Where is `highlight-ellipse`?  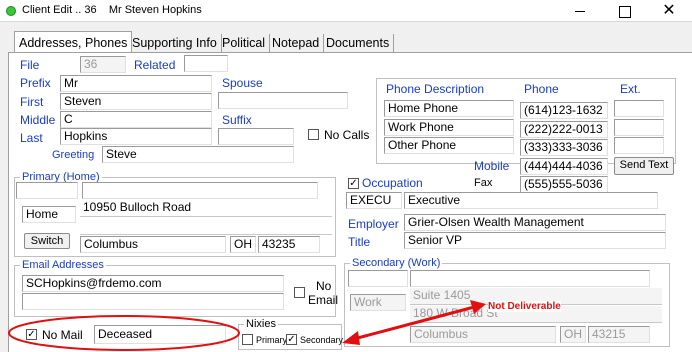 highlight-ellipse is located at coordinates (124, 333).